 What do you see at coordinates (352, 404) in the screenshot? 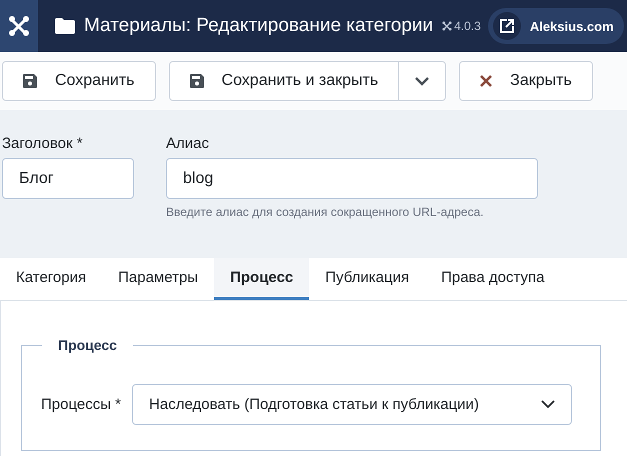
I see `workflow-select: Наследовать (Подготовка статьи к публикации)` at bounding box center [352, 404].